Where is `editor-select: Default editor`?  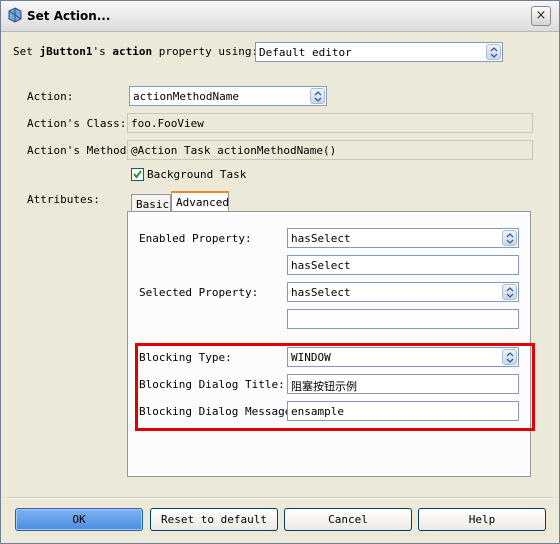
editor-select: Default editor is located at coordinates (379, 52).